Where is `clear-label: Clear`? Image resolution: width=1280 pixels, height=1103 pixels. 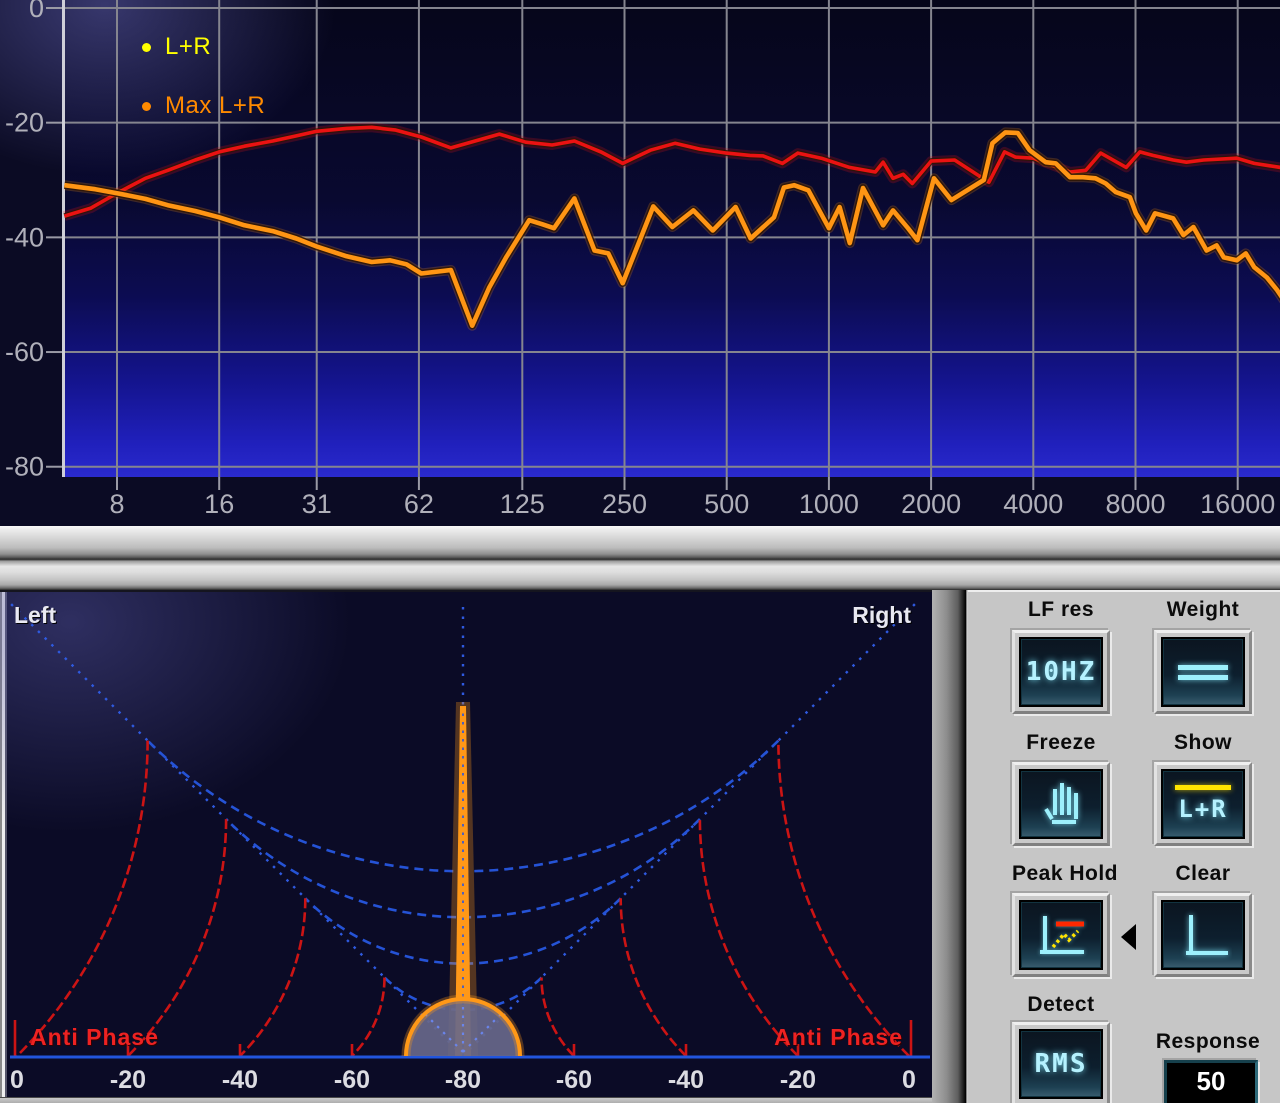 clear-label: Clear is located at coordinates (1203, 873).